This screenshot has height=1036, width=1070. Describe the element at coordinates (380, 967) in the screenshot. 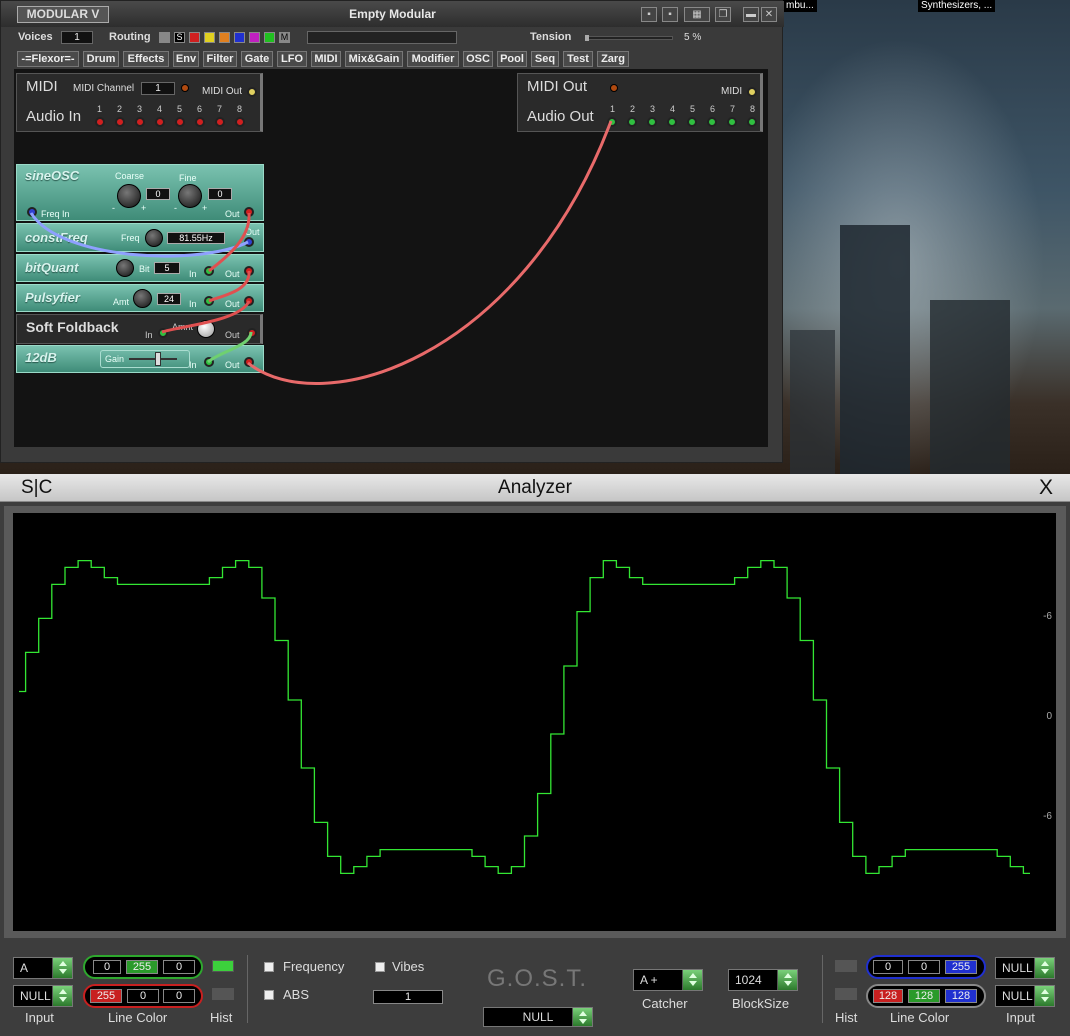

I see `vibes-checkbox` at that location.